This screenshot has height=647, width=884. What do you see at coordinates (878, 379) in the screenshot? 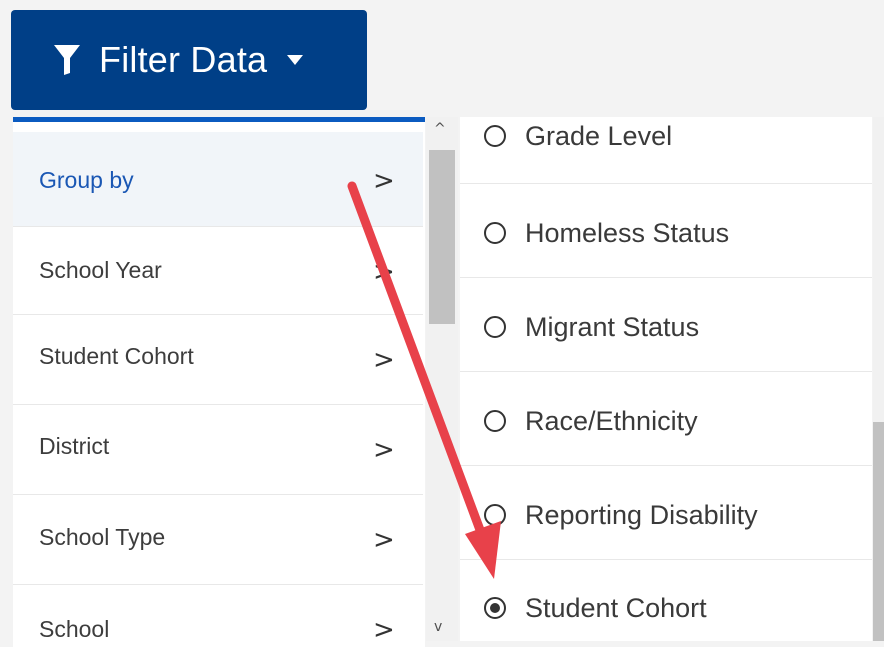
I see `options-scrollbar` at bounding box center [878, 379].